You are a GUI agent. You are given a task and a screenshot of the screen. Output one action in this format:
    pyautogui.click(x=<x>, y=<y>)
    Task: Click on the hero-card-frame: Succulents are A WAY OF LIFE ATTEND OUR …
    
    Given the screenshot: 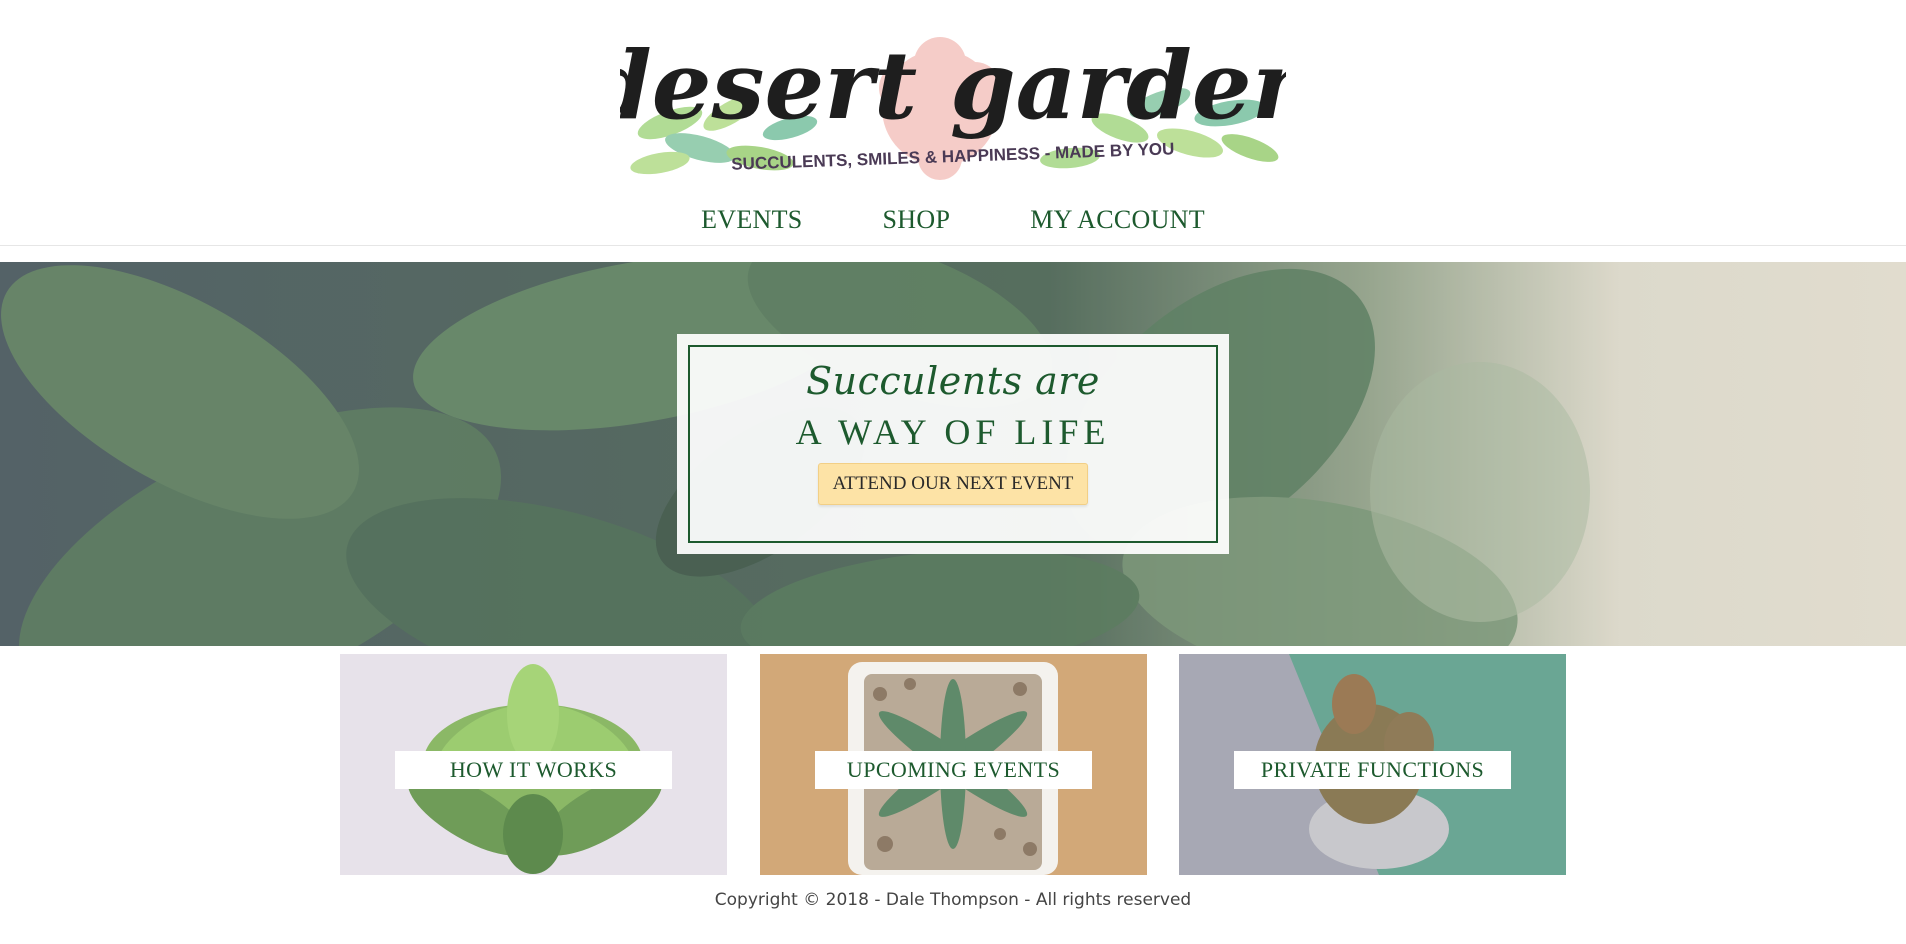 What is the action you would take?
    pyautogui.click(x=953, y=444)
    